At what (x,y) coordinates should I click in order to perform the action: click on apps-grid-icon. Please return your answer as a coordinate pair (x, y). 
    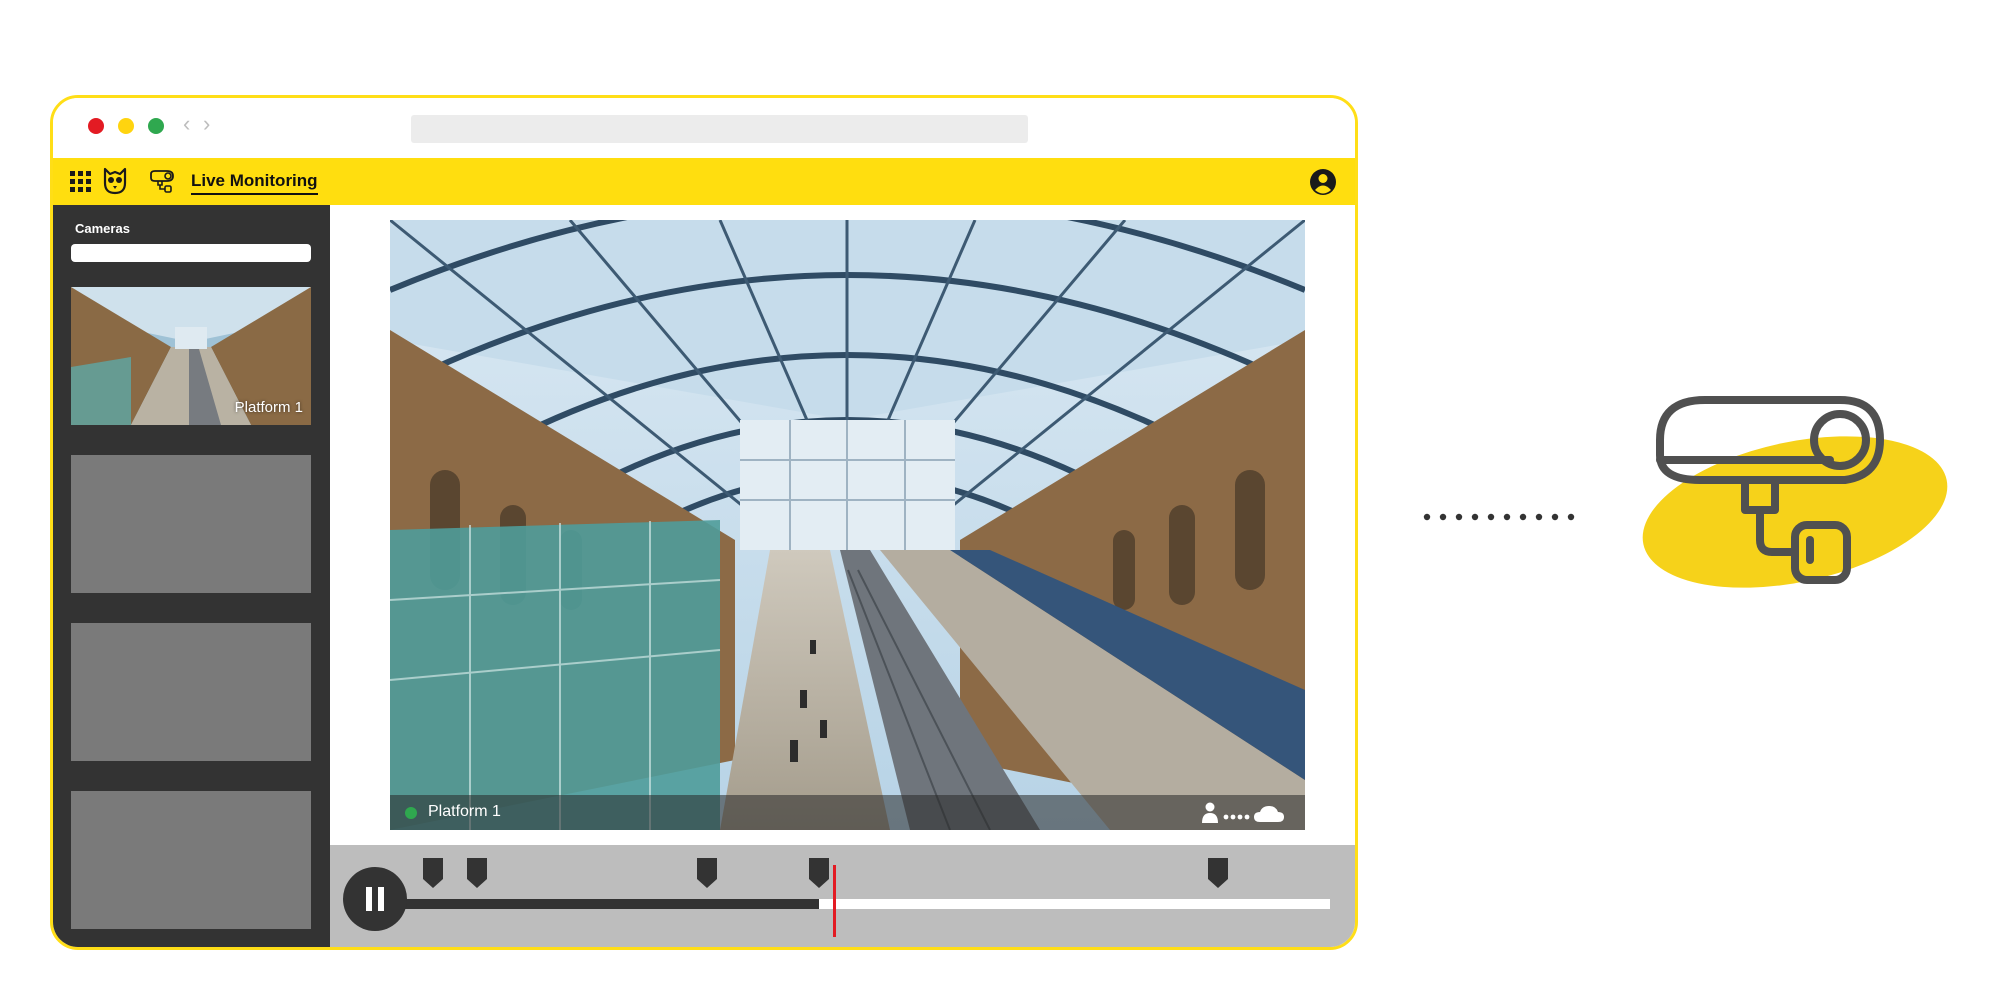
    Looking at the image, I should click on (80, 181).